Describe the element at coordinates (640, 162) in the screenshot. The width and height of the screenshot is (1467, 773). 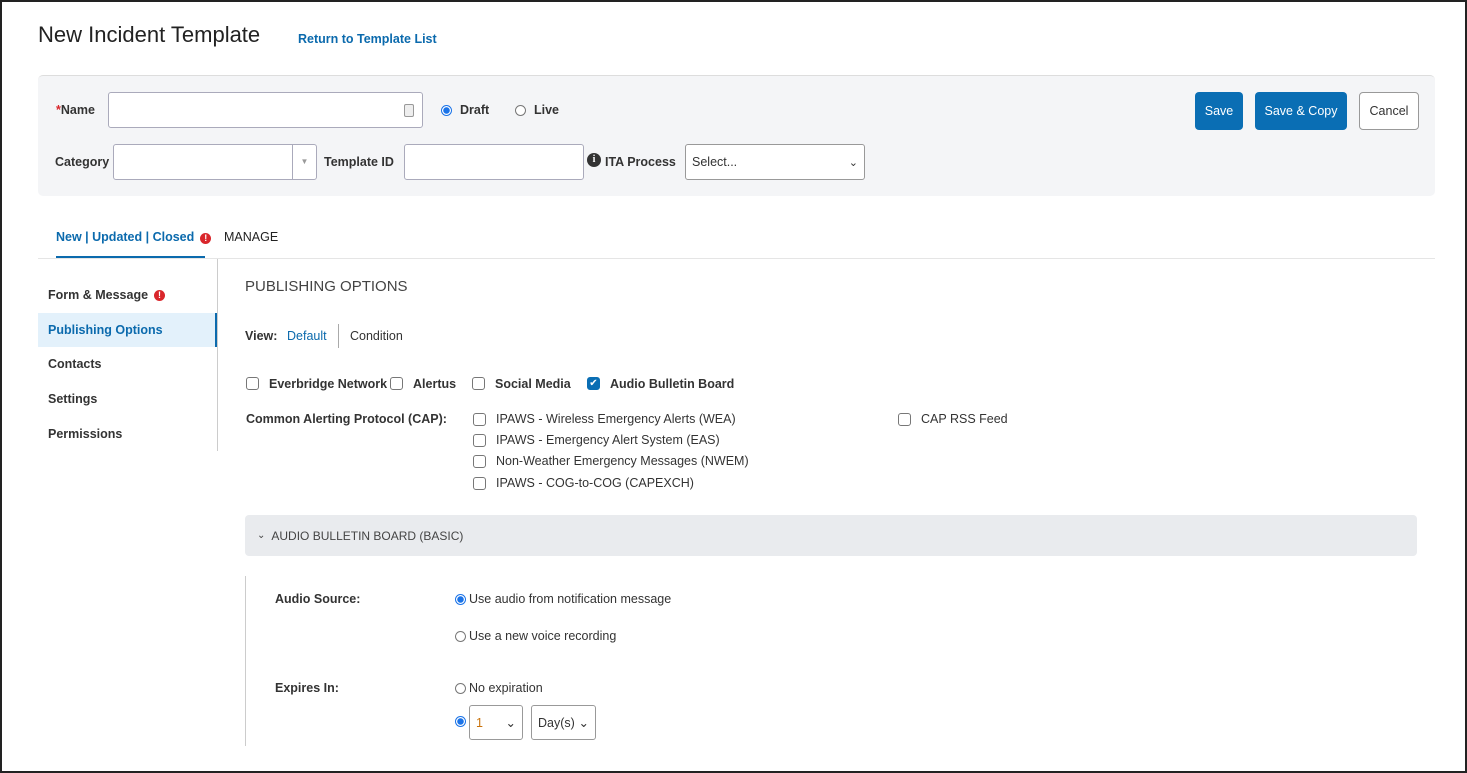
I see `ita-process-label: ITA Process` at that location.